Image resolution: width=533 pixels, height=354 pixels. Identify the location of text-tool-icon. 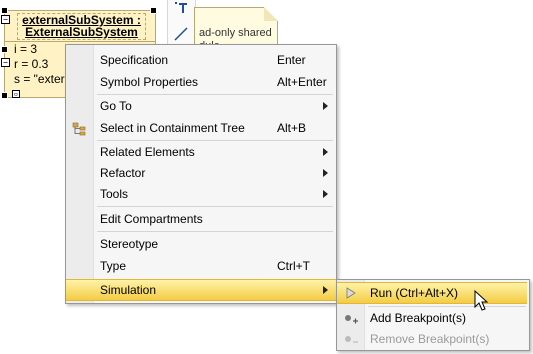
(181, 11).